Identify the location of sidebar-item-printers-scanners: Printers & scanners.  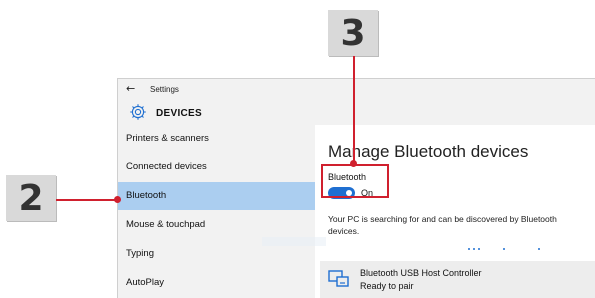
(216, 139).